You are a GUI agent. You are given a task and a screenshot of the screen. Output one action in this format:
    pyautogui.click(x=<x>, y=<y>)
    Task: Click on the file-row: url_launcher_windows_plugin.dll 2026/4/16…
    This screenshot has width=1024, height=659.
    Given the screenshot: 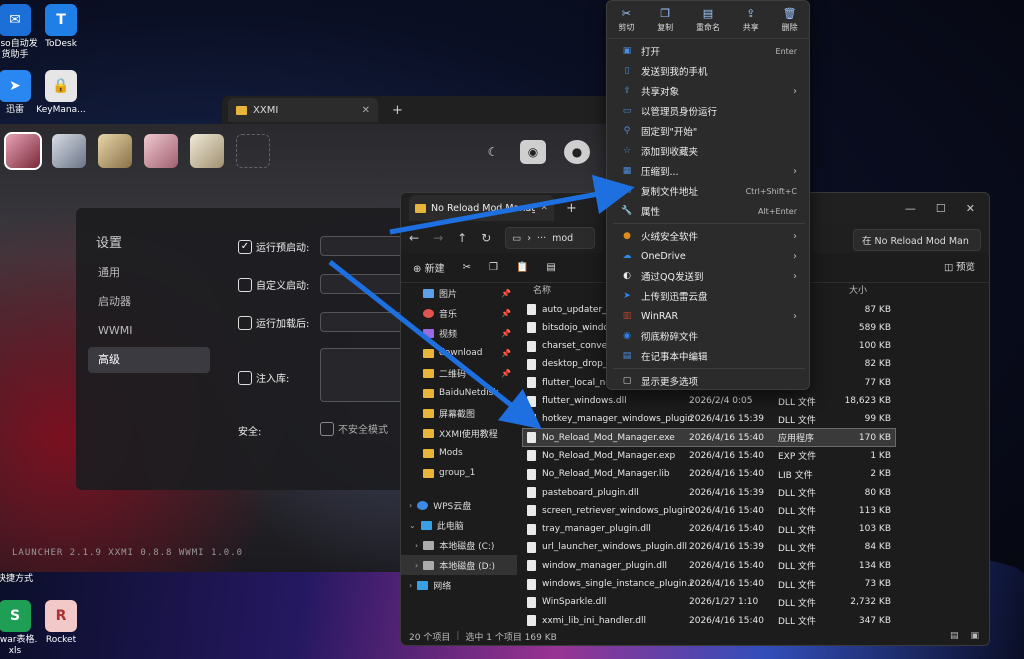 What is the action you would take?
    pyautogui.click(x=709, y=547)
    